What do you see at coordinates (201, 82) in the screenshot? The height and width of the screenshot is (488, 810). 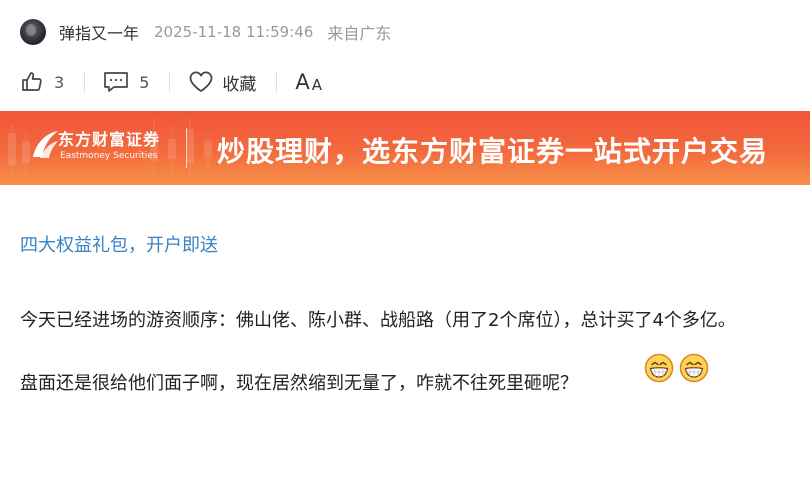 I see `heart-icon` at bounding box center [201, 82].